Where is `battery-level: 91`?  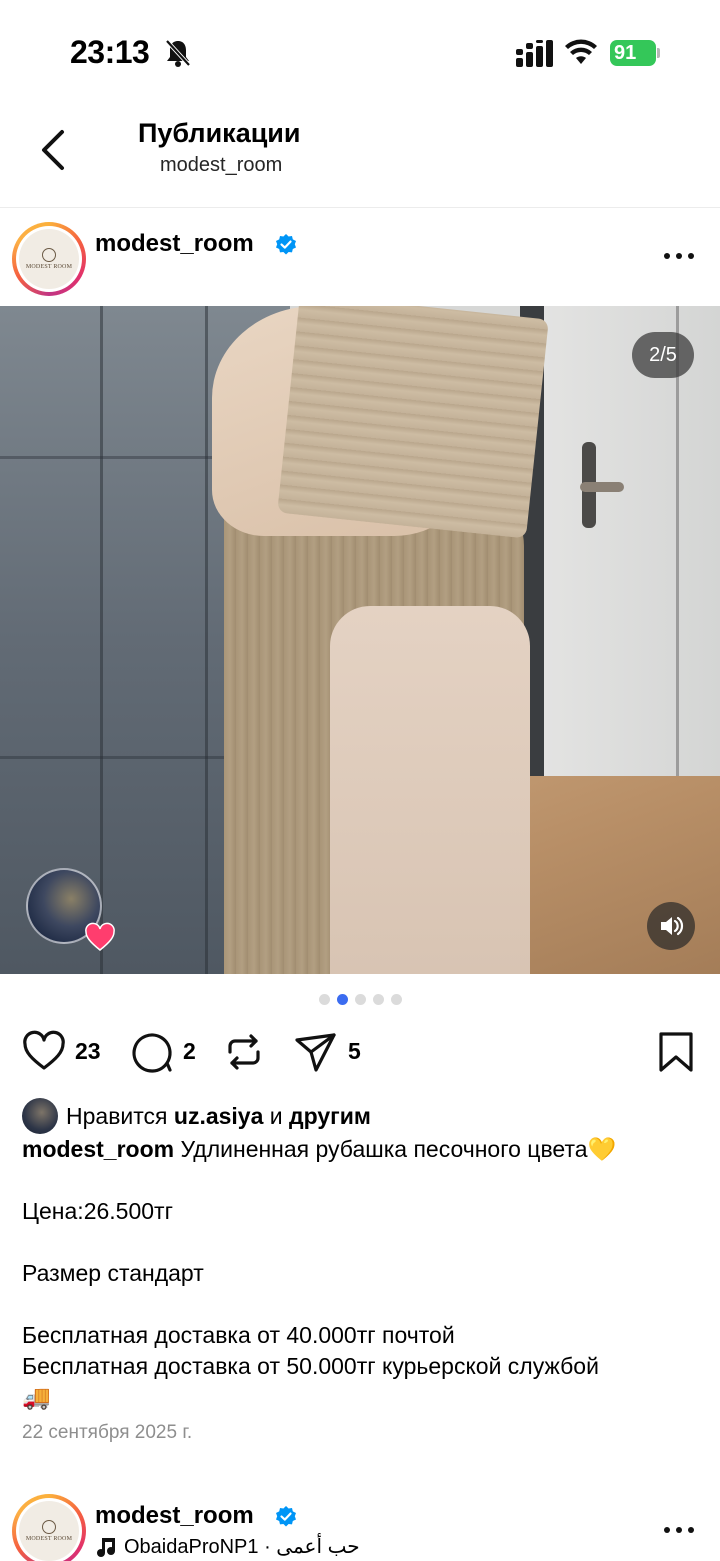
battery-level: 91 is located at coordinates (625, 53).